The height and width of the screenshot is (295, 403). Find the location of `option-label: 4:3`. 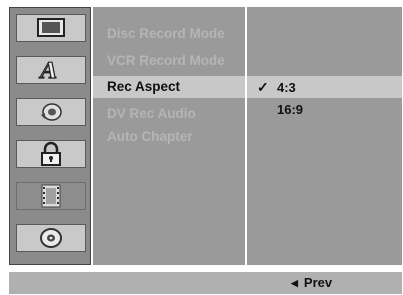

option-label: 4:3 is located at coordinates (286, 87).